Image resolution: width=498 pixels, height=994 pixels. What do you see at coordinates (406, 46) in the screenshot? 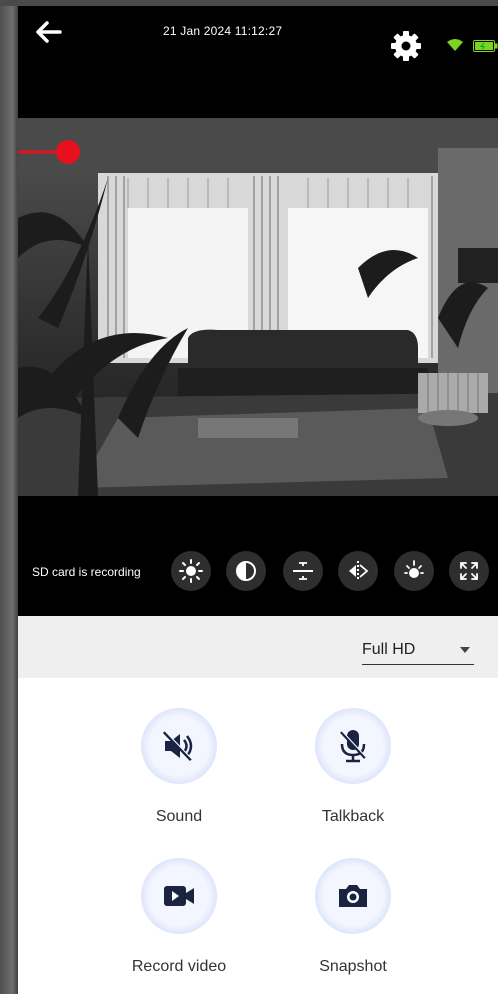
I see `gear-icon` at bounding box center [406, 46].